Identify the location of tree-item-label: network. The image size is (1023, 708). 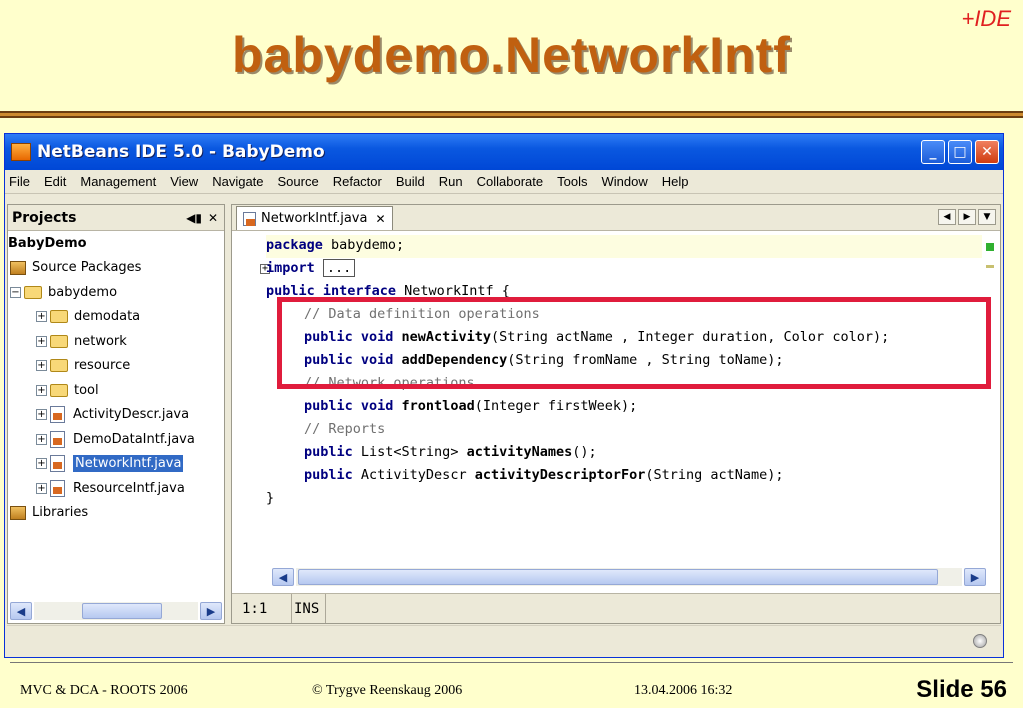
(100, 341).